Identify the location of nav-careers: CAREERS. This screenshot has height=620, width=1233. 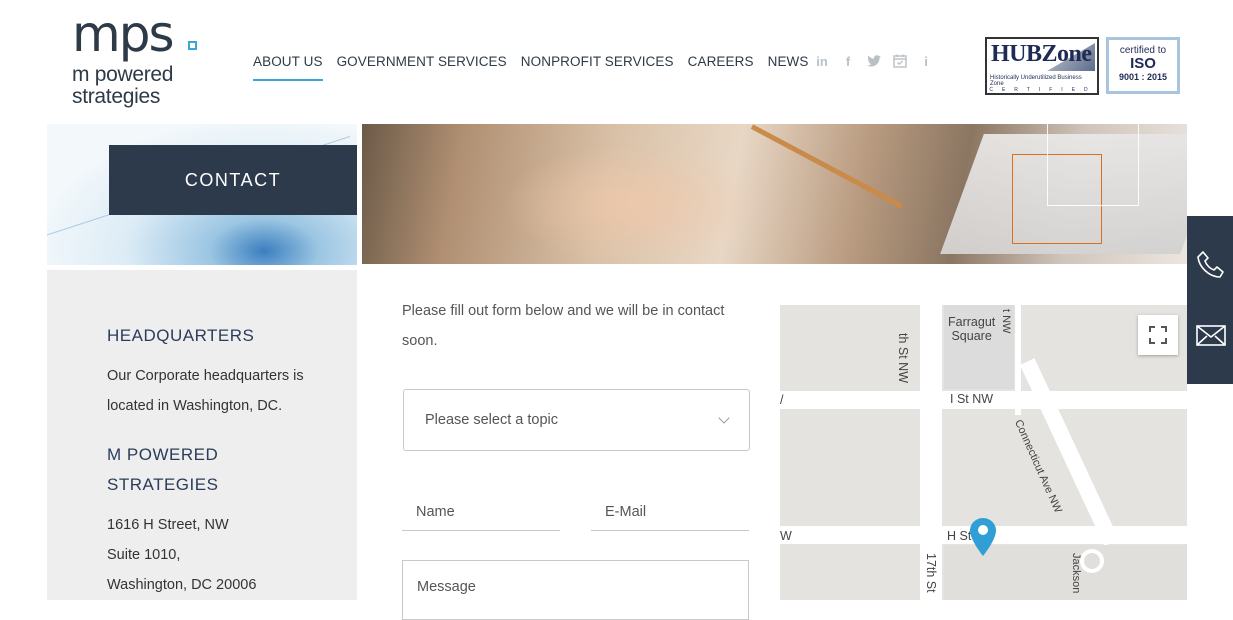
(721, 67).